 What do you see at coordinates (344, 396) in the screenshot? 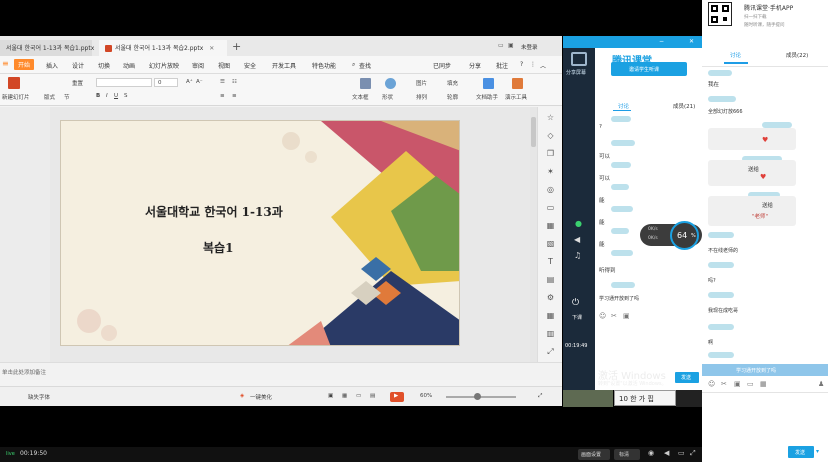
I see `sorter-view-icon: ▦` at bounding box center [344, 396].